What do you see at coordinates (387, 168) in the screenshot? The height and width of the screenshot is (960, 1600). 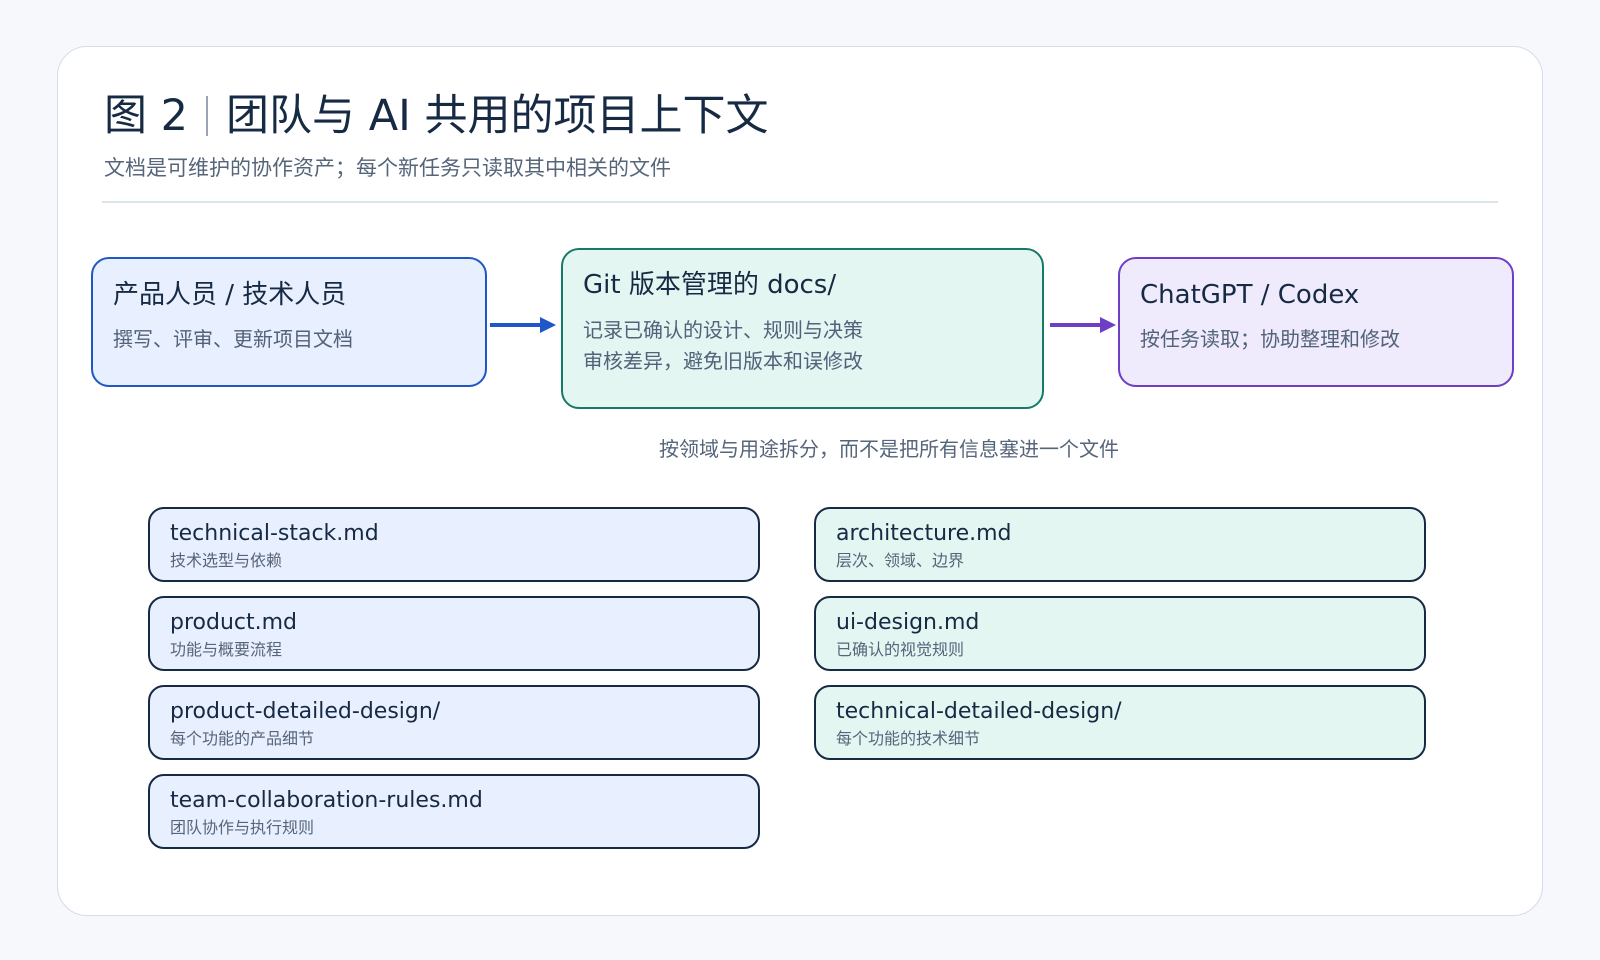 I see `page-subtitle: 文档是可维护的协作资产；每个新任务只读取其中相关的文件` at bounding box center [387, 168].